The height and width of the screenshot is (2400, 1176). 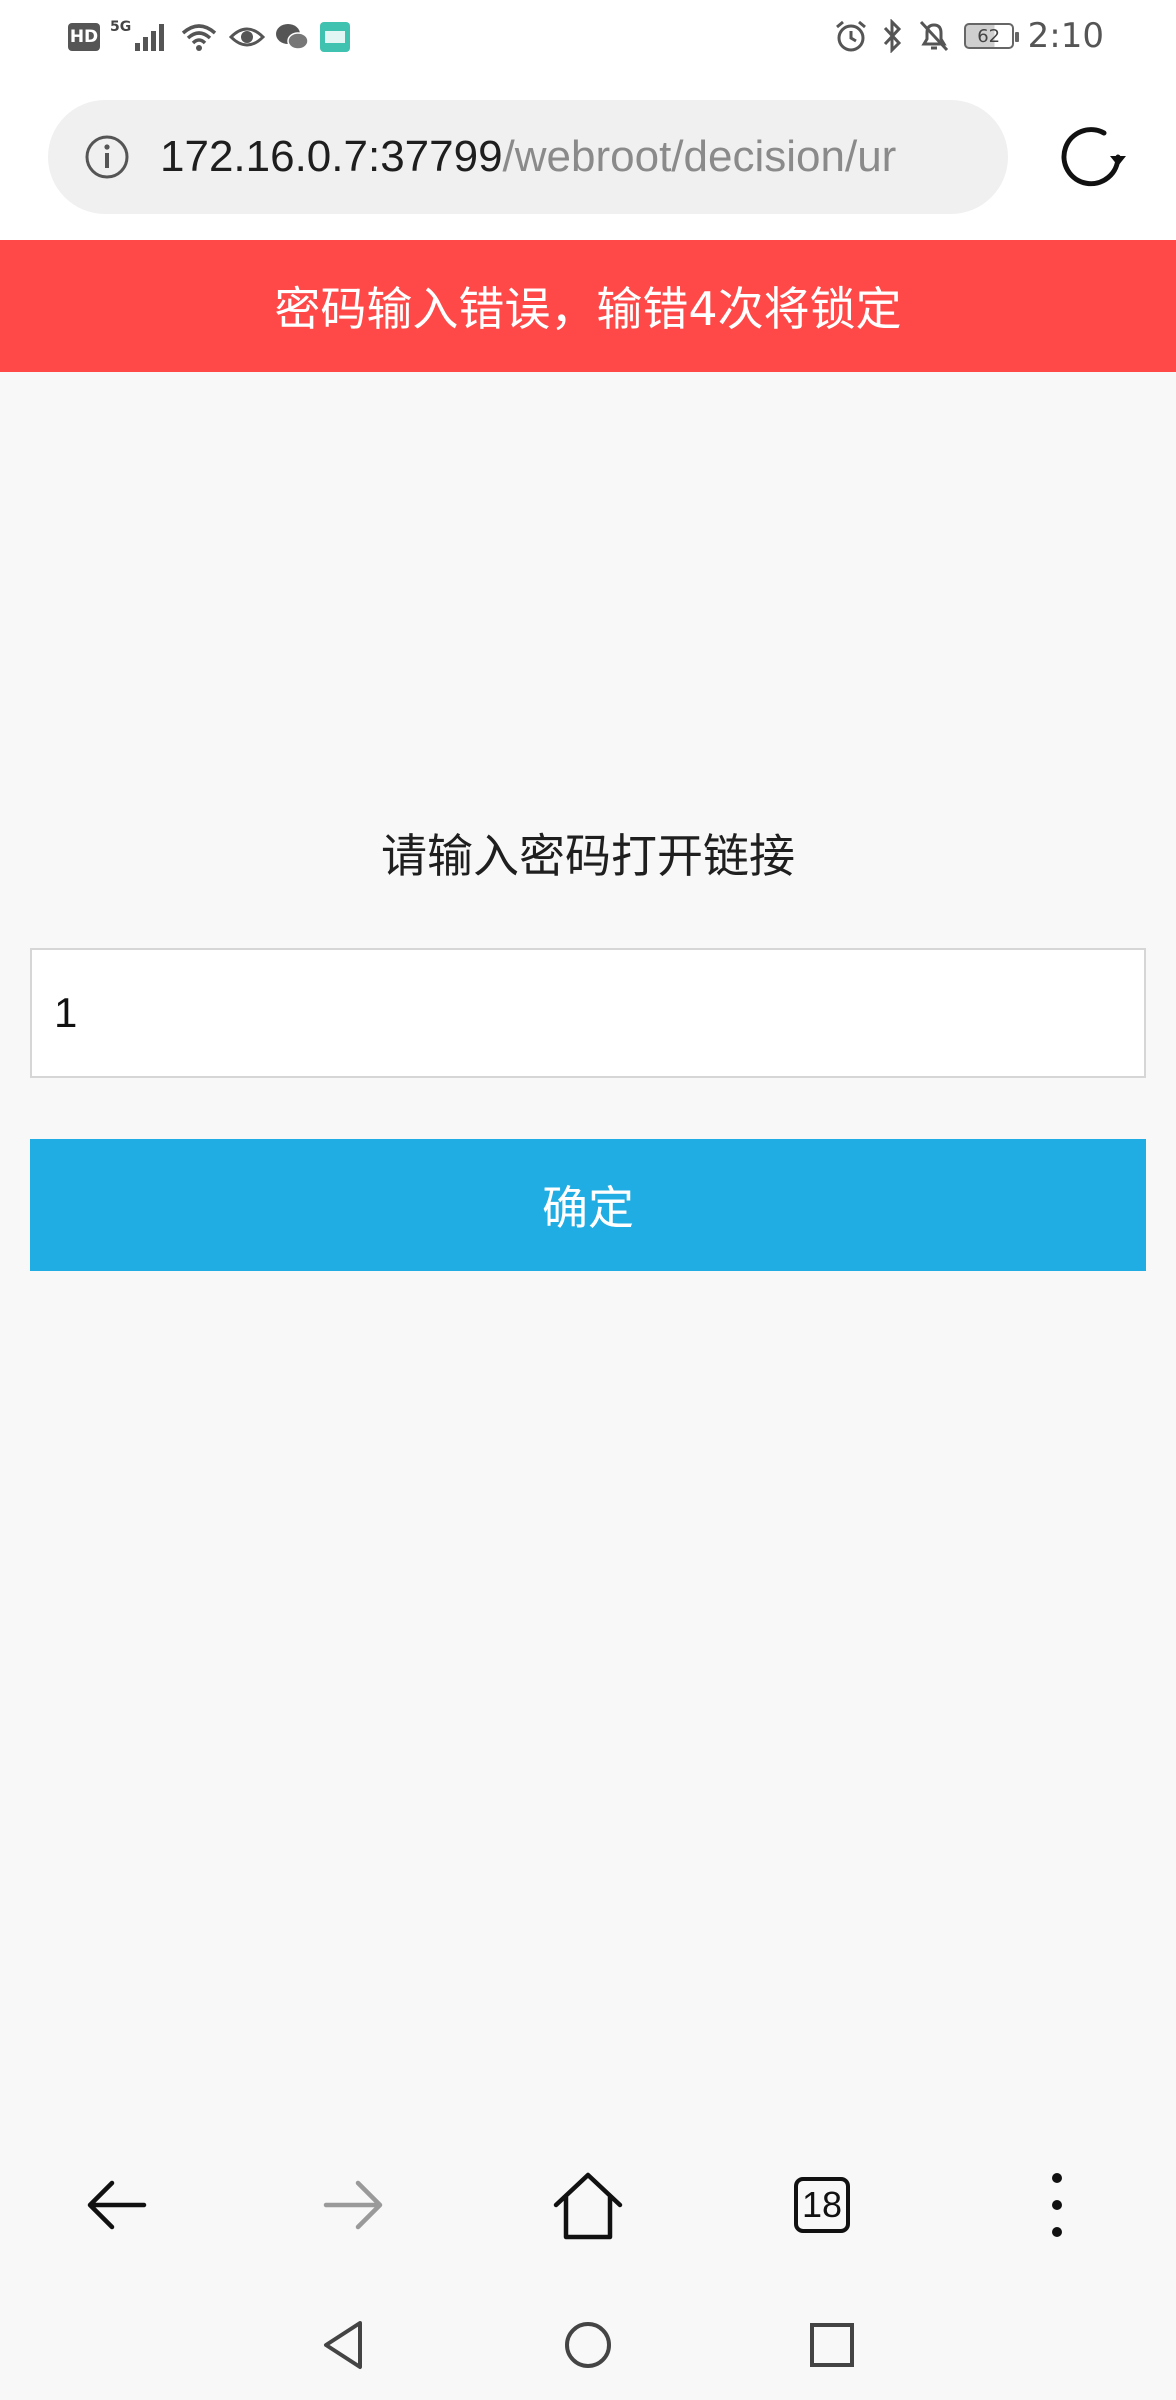 What do you see at coordinates (588, 856) in the screenshot?
I see `password-prompt: 请输入密码打开链接` at bounding box center [588, 856].